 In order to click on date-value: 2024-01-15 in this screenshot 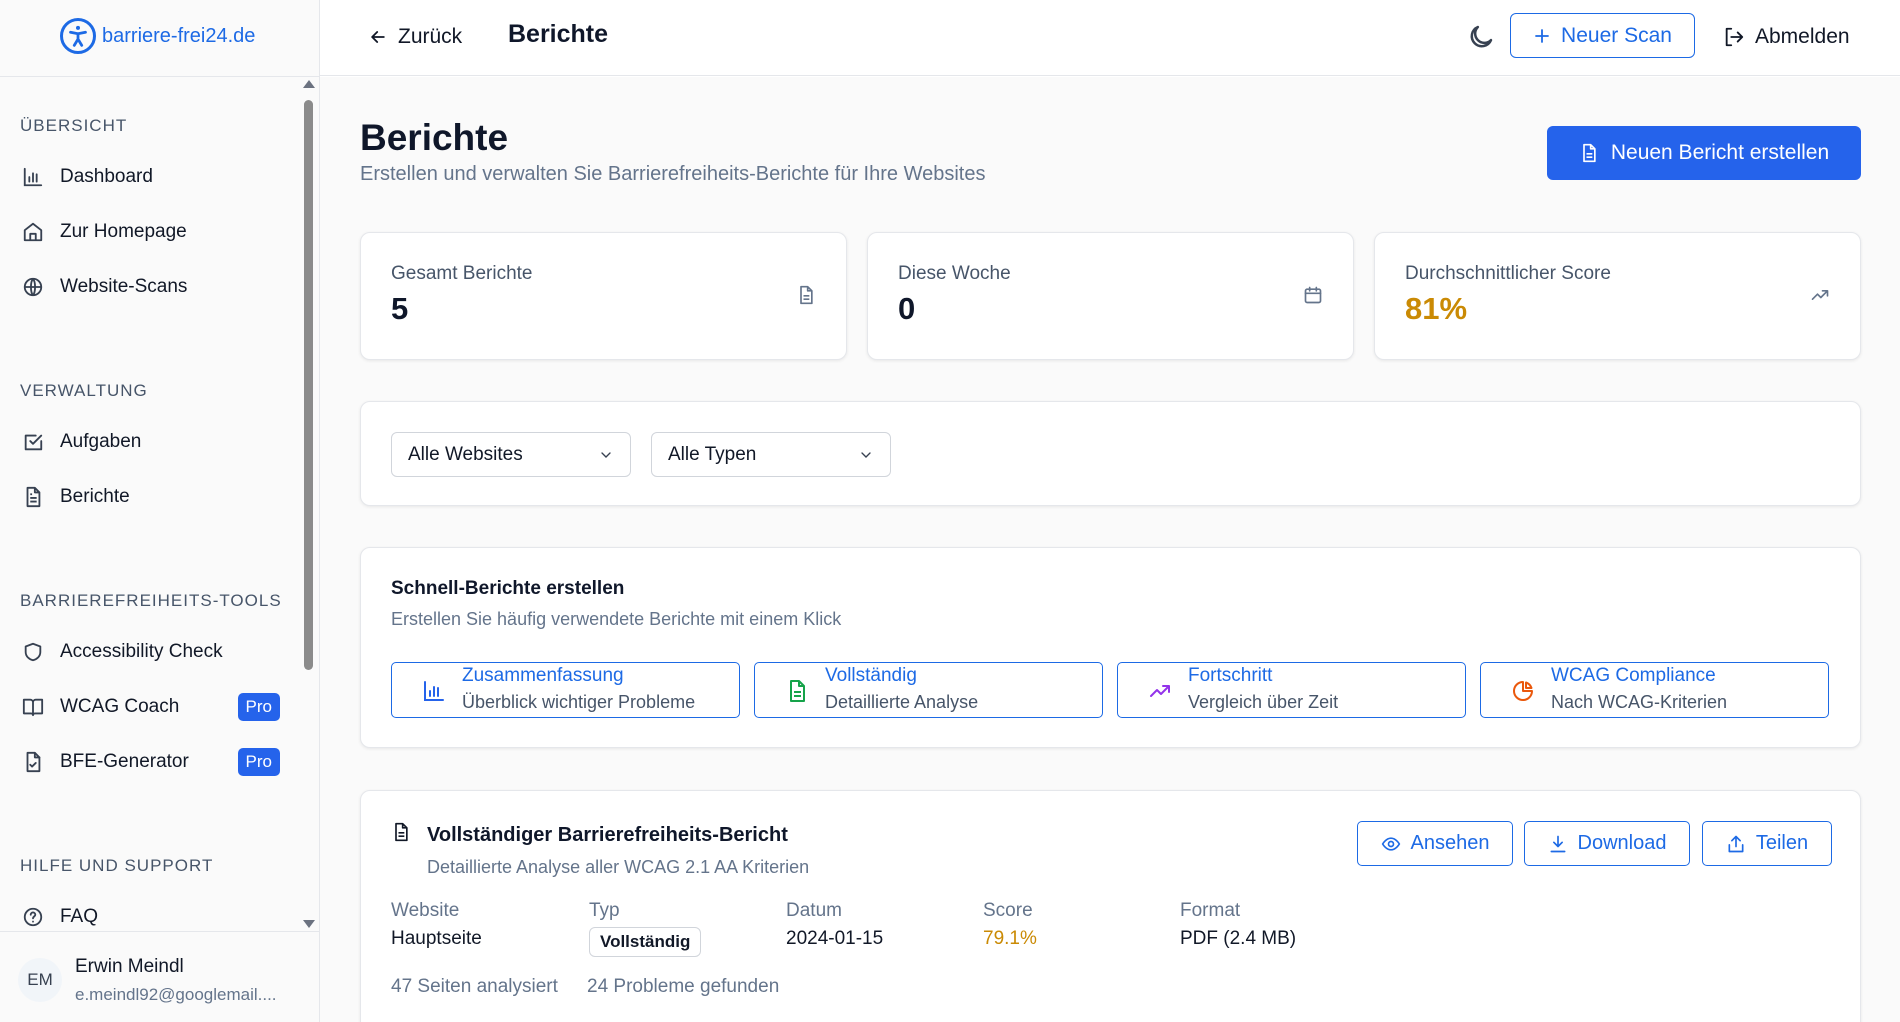, I will do `click(835, 938)`.